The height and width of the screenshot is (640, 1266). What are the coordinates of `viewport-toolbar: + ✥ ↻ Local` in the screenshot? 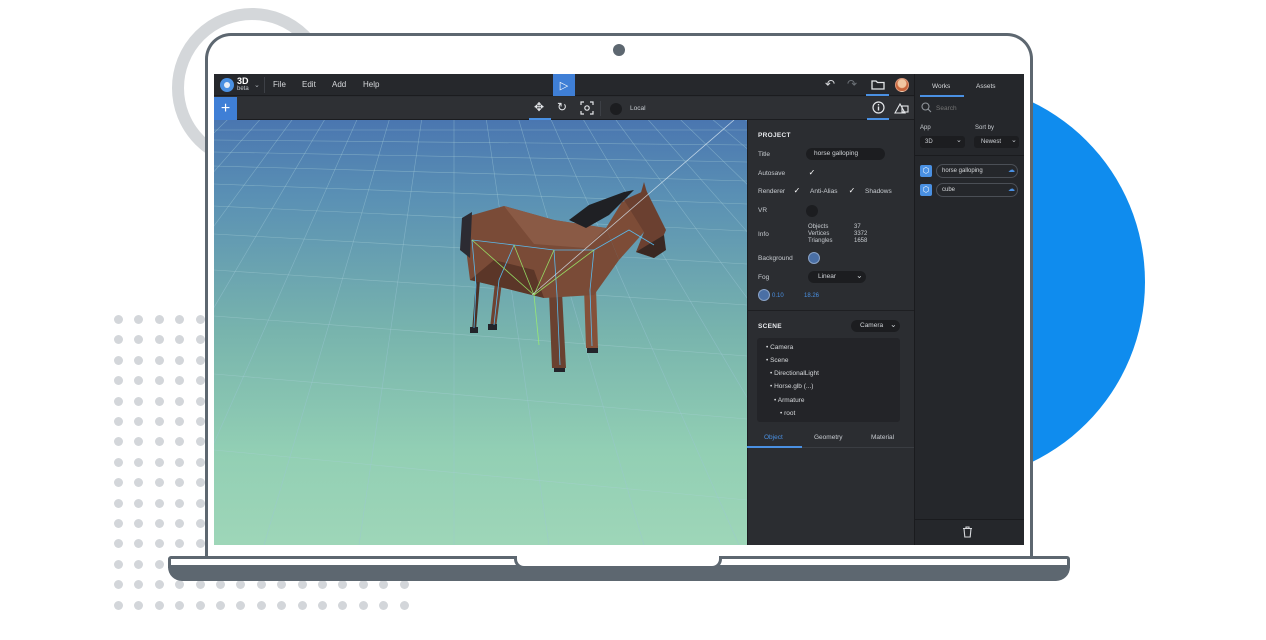 It's located at (564, 108).